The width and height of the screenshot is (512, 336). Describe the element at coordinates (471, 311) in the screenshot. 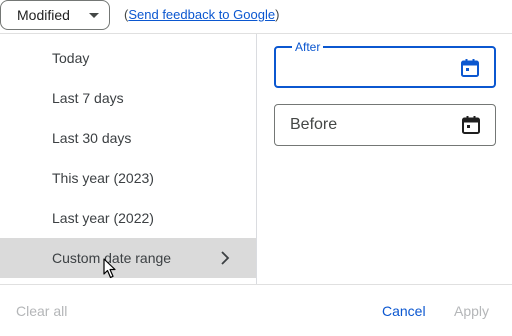

I see `apply-button: Apply` at that location.